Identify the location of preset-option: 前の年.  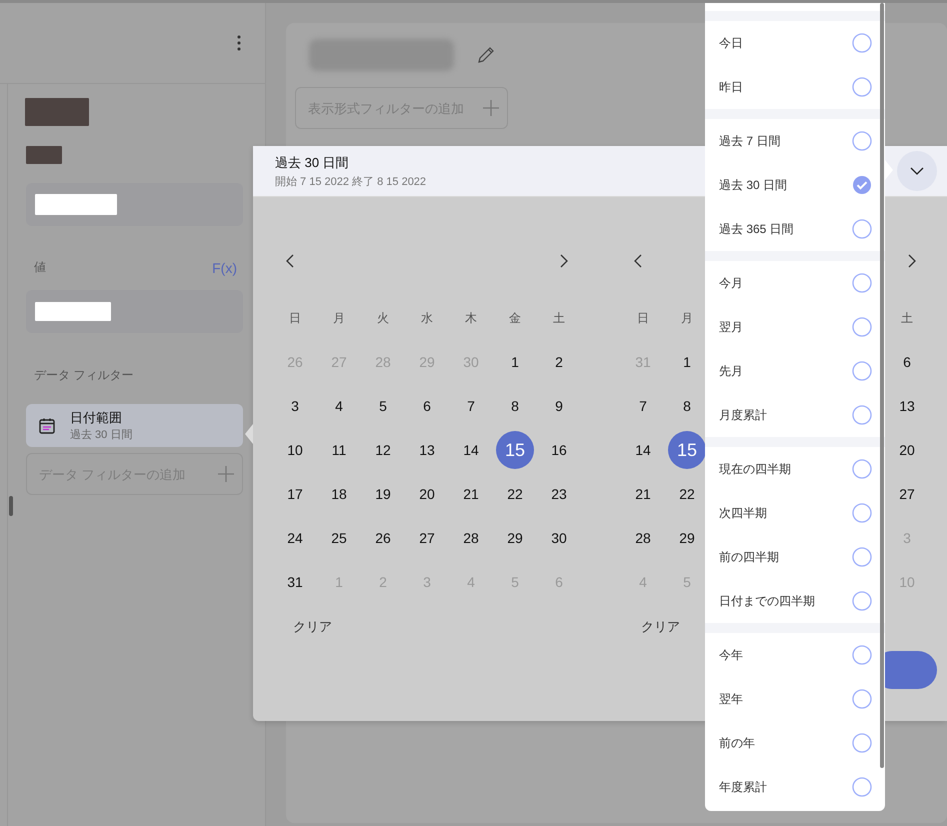
(795, 743).